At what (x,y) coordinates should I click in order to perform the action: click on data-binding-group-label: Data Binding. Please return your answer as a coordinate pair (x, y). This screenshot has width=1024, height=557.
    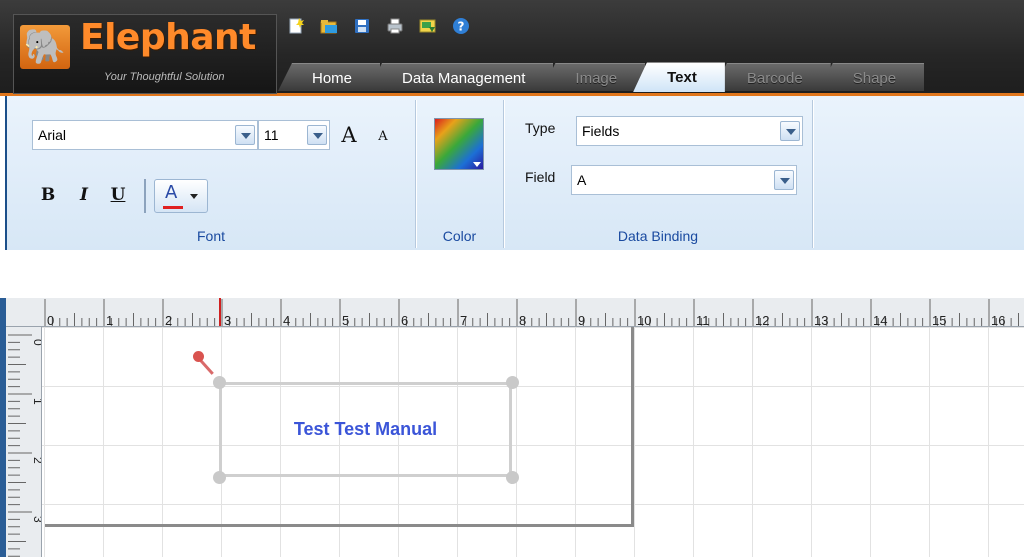
    Looking at the image, I should click on (658, 236).